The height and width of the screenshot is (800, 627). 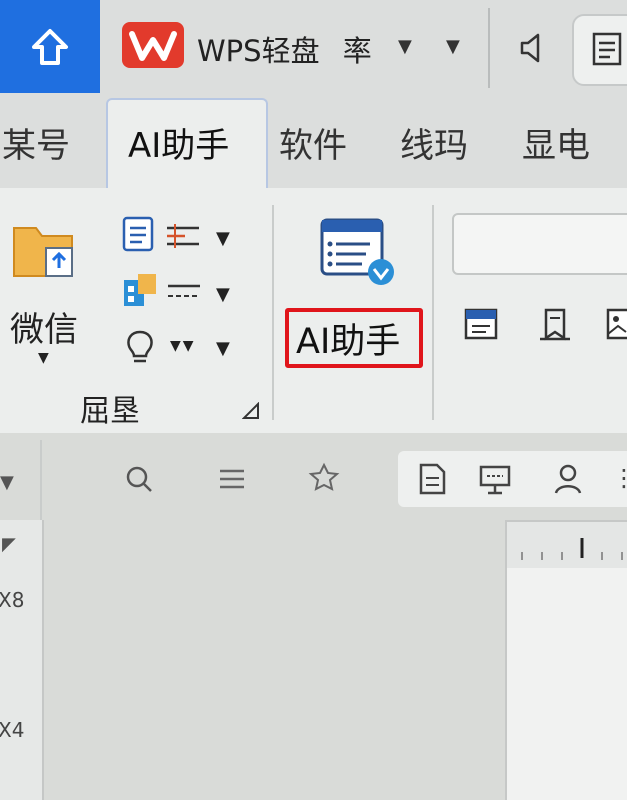 I want to click on ribbon-input-field, so click(x=539, y=244).